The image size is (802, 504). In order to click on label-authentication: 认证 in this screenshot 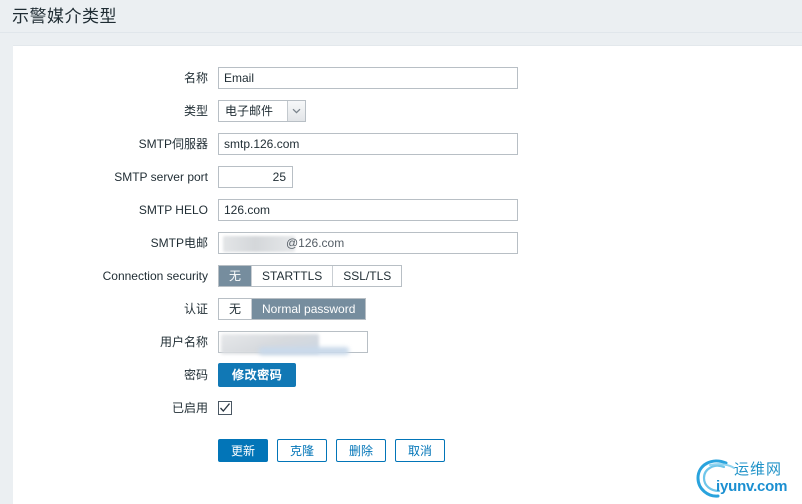, I will do `click(195, 309)`.